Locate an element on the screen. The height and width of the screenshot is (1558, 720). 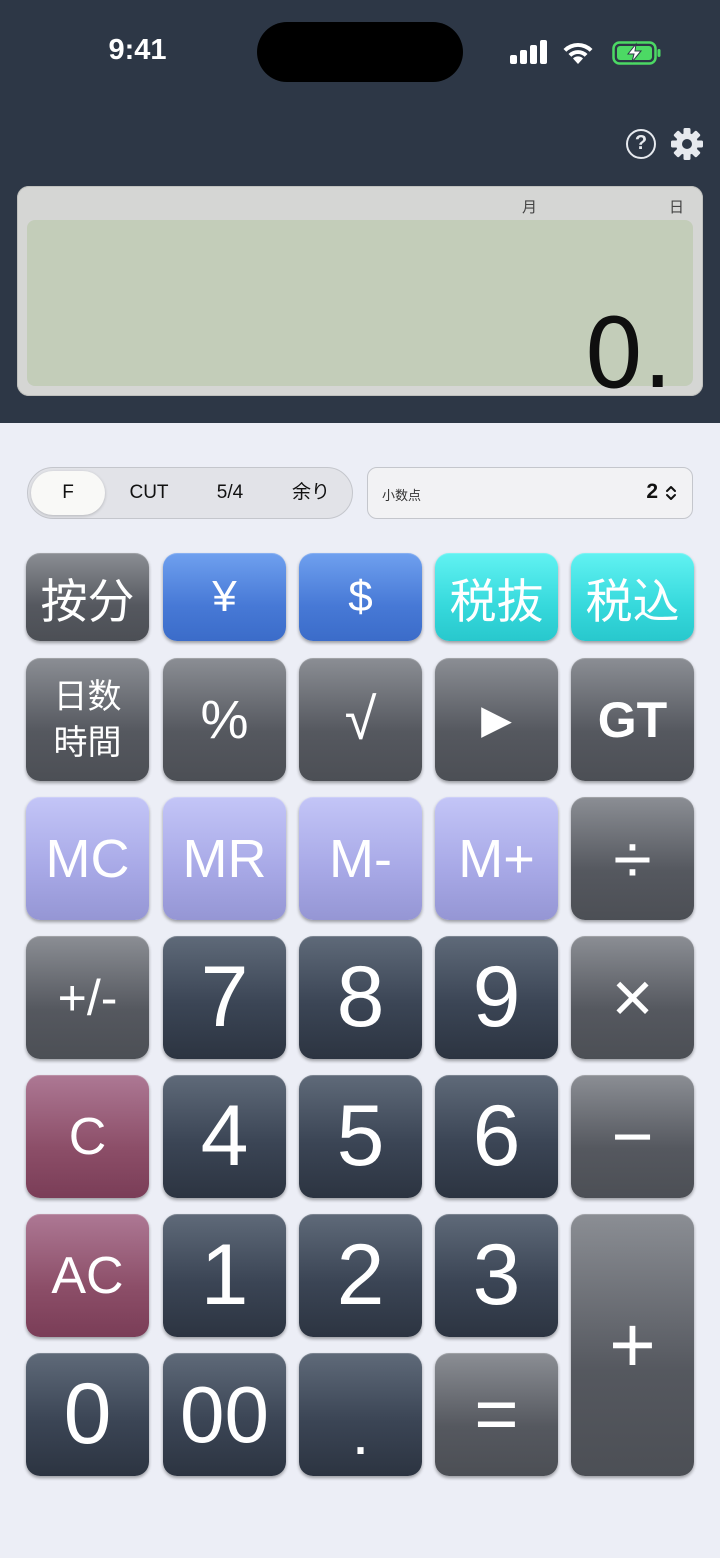
wifi-icon is located at coordinates (578, 53).